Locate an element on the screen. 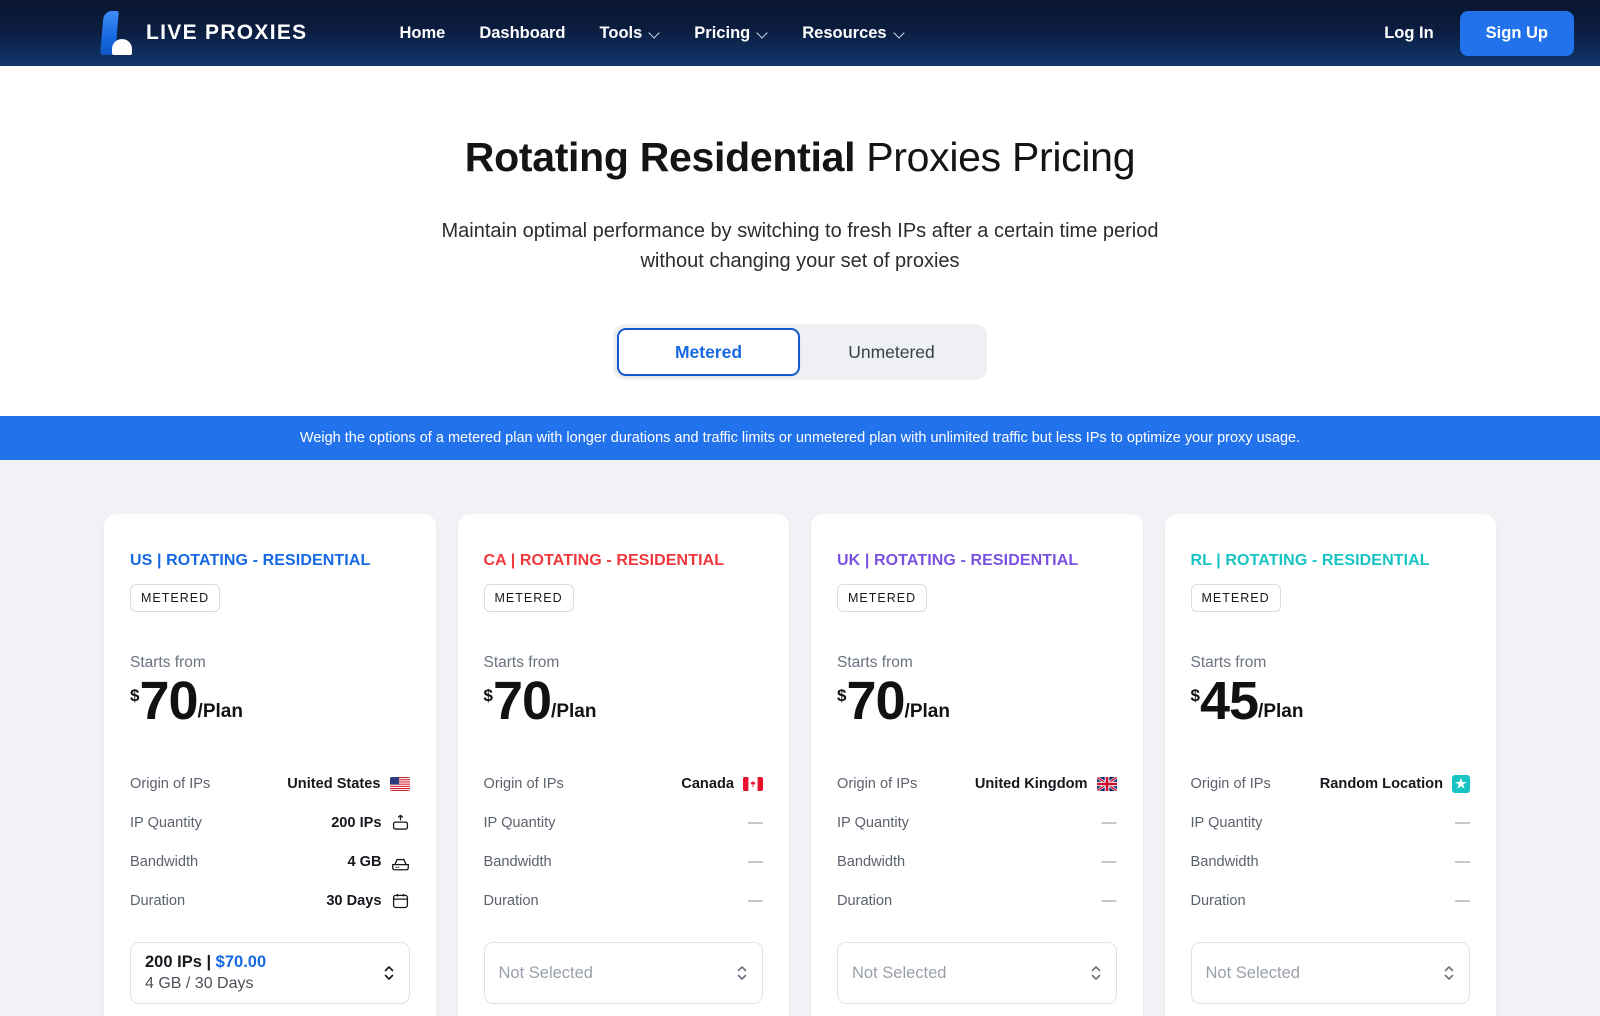 Image resolution: width=1600 pixels, height=1016 pixels. nav-actions: Log In Sign Up is located at coordinates (1479, 33).